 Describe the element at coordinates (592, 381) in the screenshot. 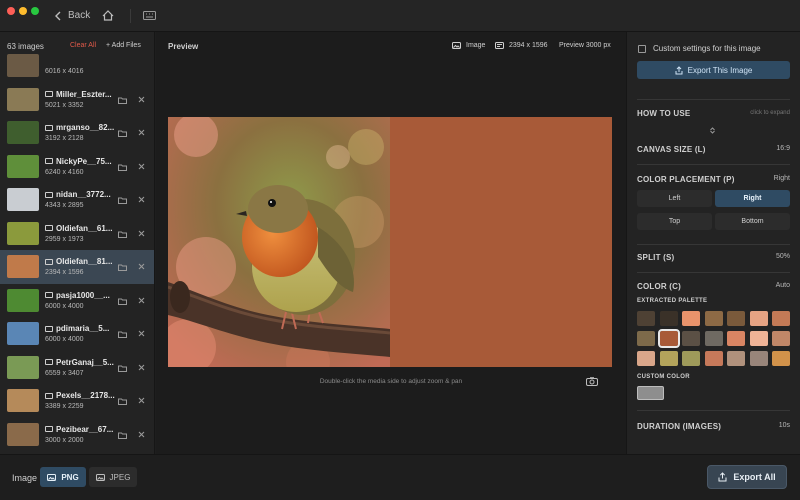

I see `camera-icon` at that location.